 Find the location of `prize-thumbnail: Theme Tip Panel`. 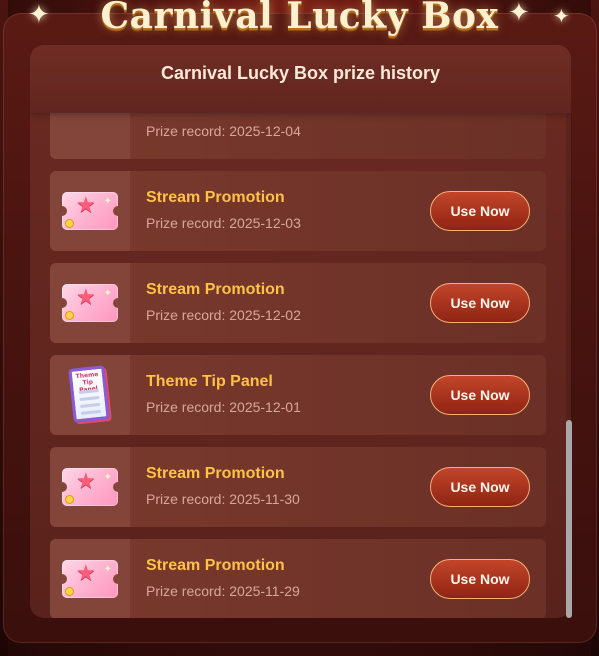

prize-thumbnail: Theme Tip Panel is located at coordinates (90, 395).